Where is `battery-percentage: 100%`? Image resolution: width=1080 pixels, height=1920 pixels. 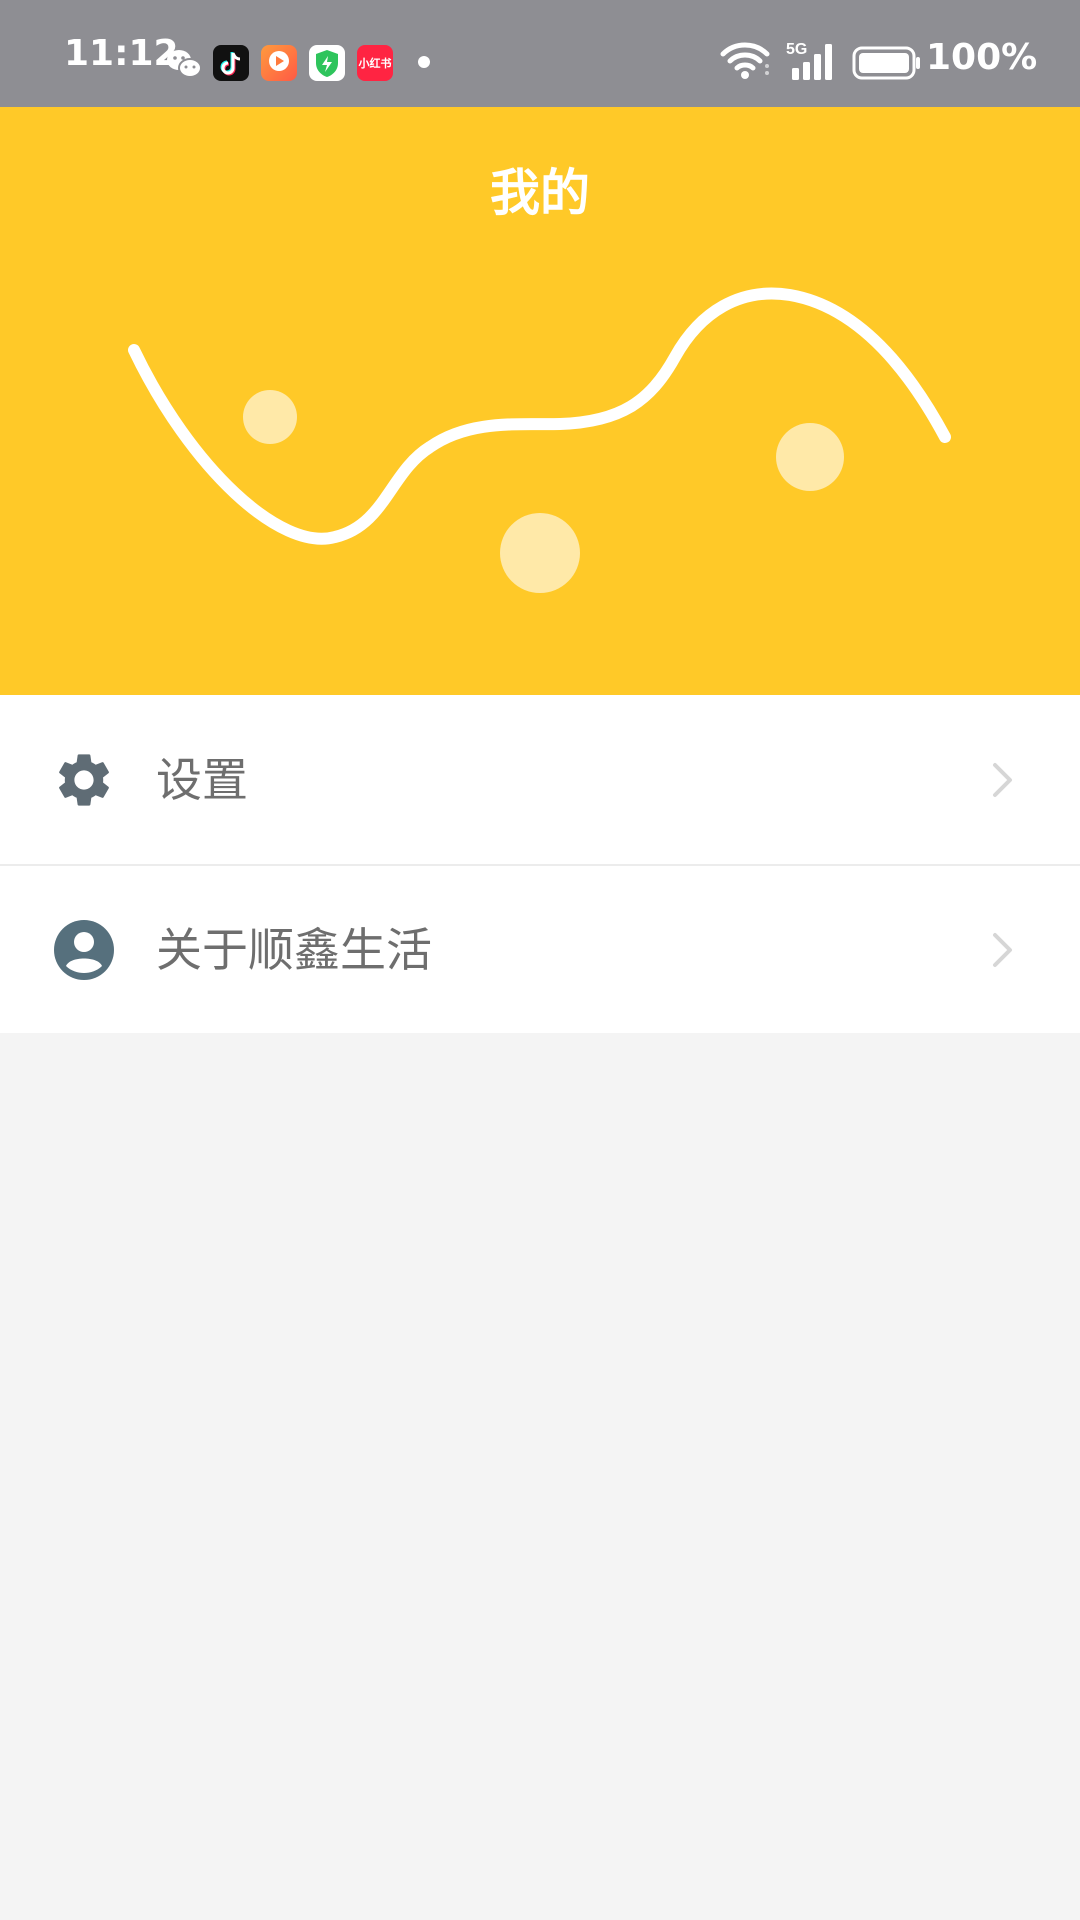 battery-percentage: 100% is located at coordinates (982, 57).